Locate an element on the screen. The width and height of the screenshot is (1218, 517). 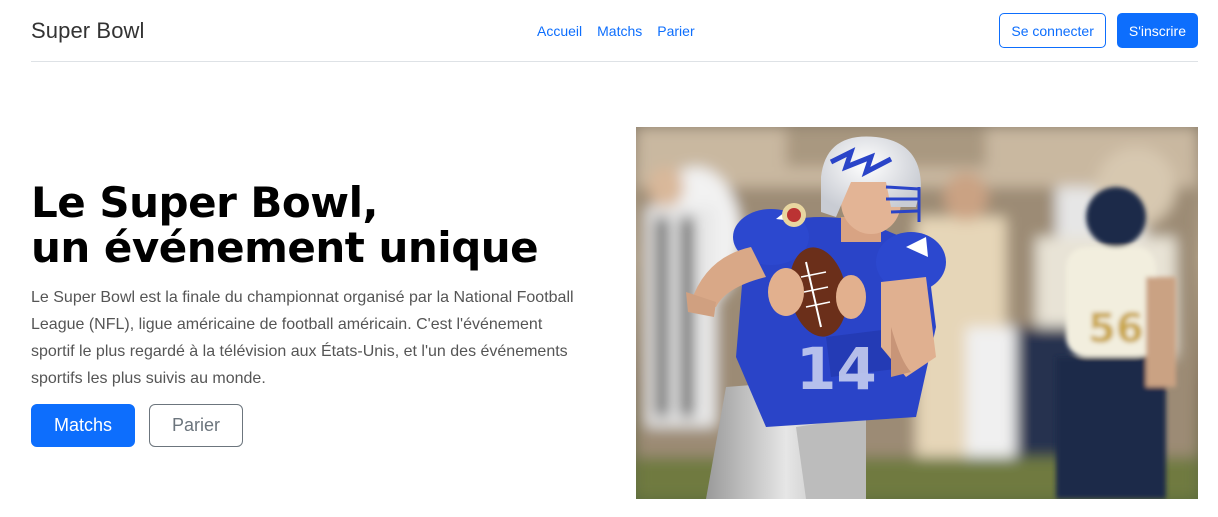
hero-title-line1: Le Super Bowl, is located at coordinates (204, 202).